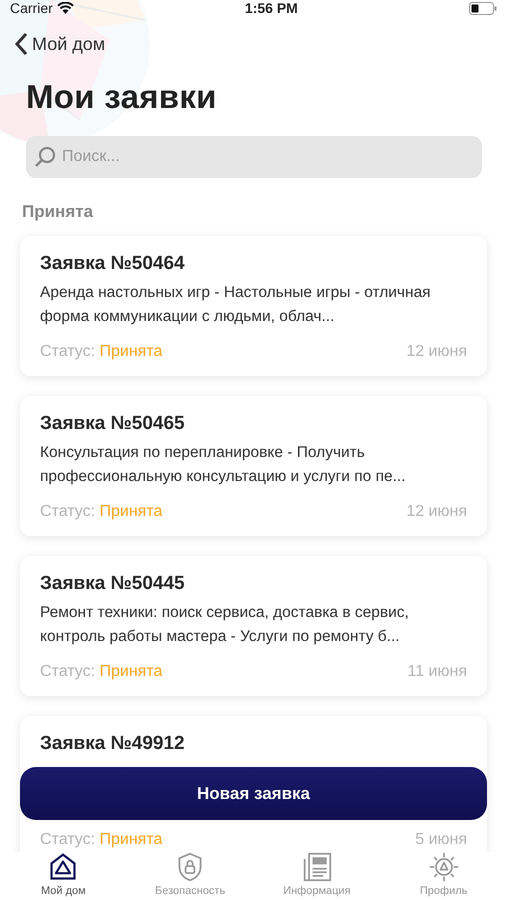  I want to click on request-title: Заявка №50464, so click(113, 264).